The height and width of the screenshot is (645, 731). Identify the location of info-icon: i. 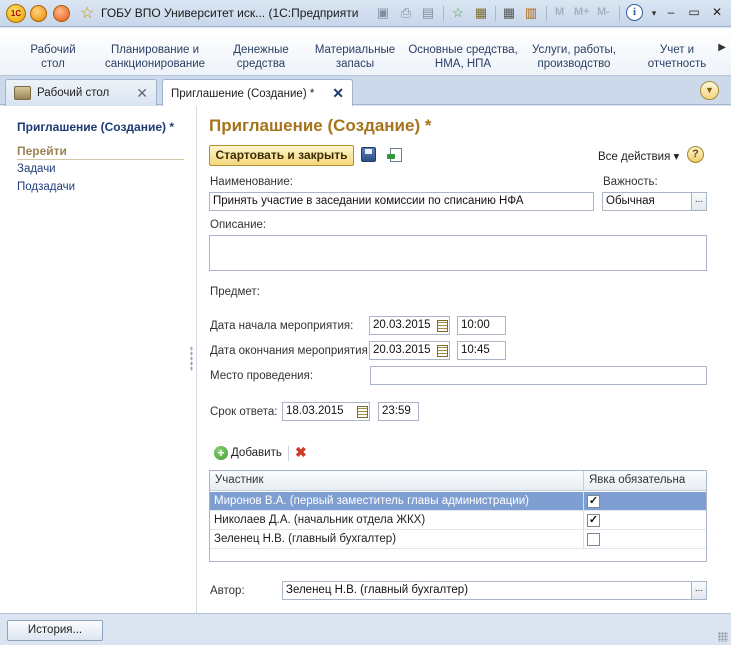
(634, 12).